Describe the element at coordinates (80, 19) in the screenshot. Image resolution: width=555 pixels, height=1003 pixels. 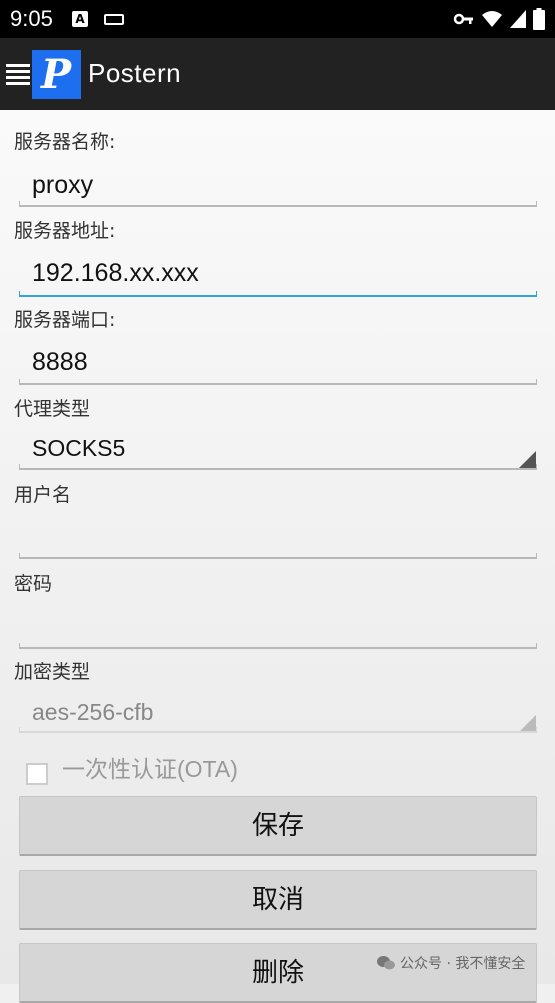
I see `notification-a-icon: A` at that location.